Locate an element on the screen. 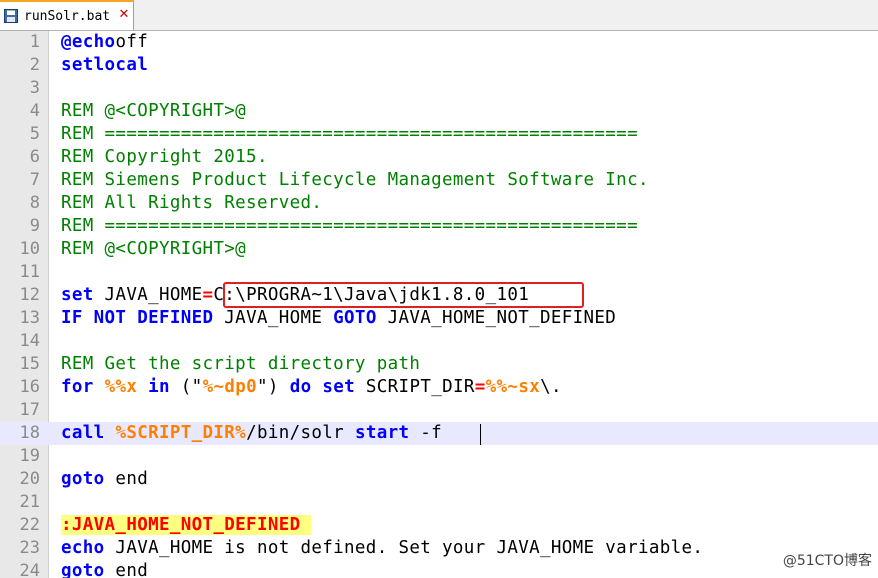 This screenshot has width=878, height=578. line-number: 21 is located at coordinates (29, 502).